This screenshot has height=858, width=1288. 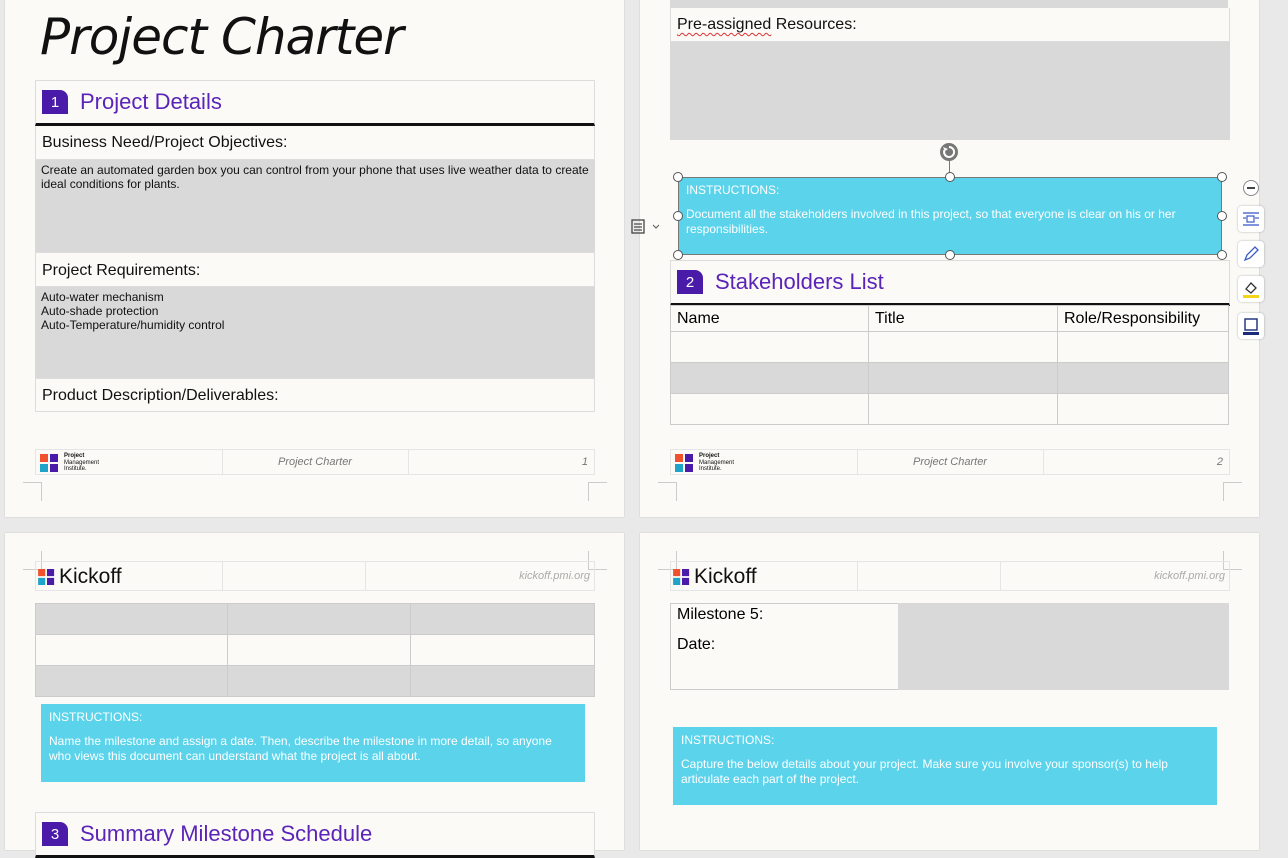 What do you see at coordinates (1143, 318) in the screenshot?
I see `column-header: Role/Responsibility` at bounding box center [1143, 318].